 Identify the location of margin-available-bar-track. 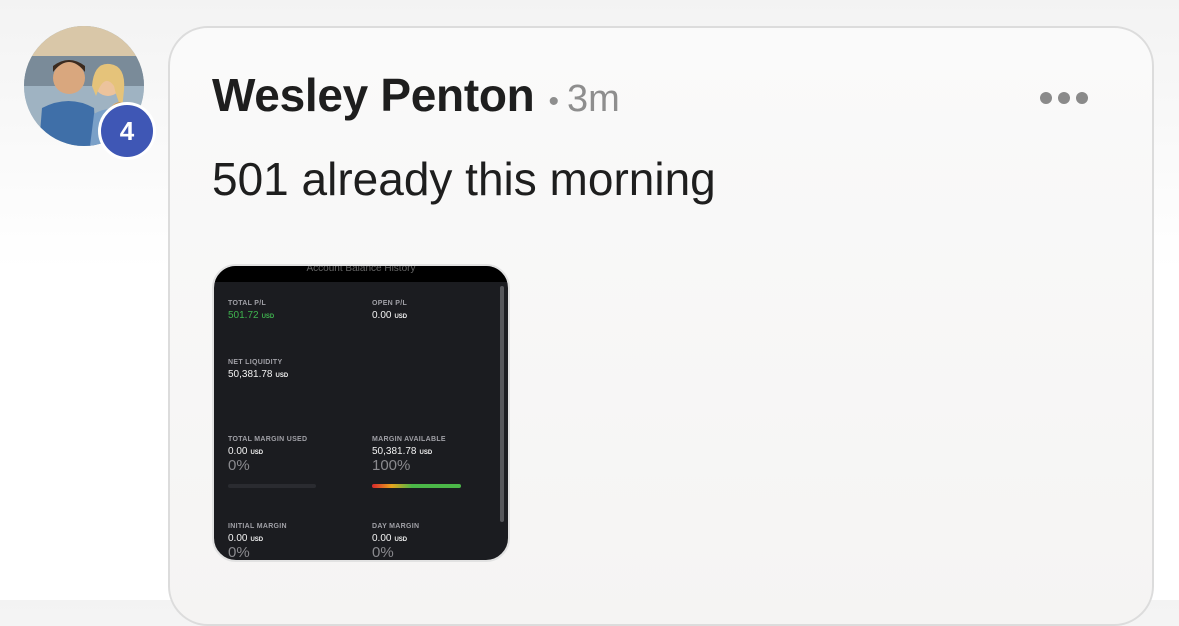
(416, 486).